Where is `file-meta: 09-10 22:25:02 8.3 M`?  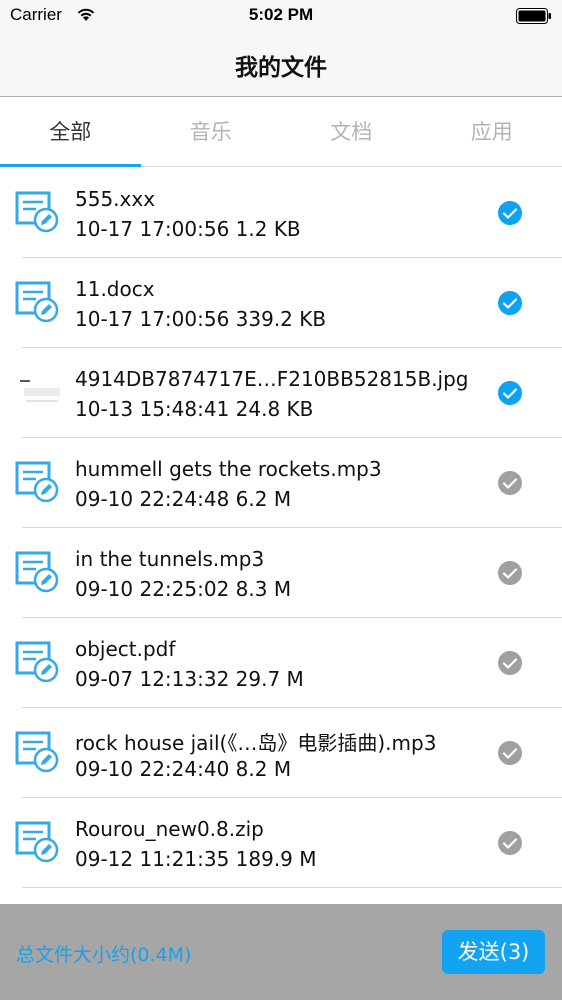 file-meta: 09-10 22:25:02 8.3 M is located at coordinates (183, 589).